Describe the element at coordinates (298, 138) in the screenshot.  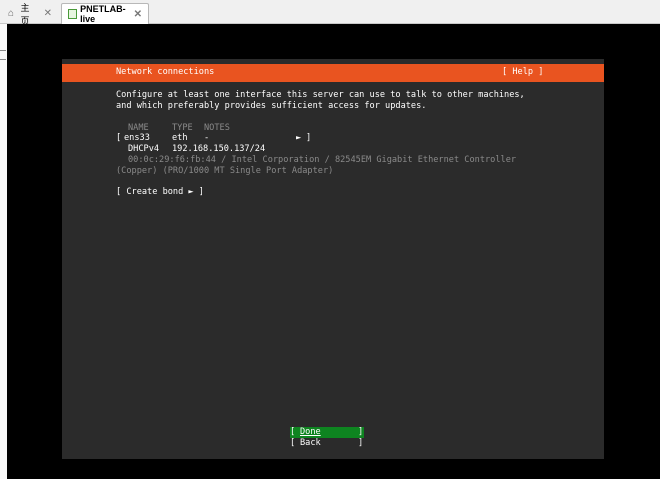
I see `interface-menu-arrow-icon: ►` at that location.